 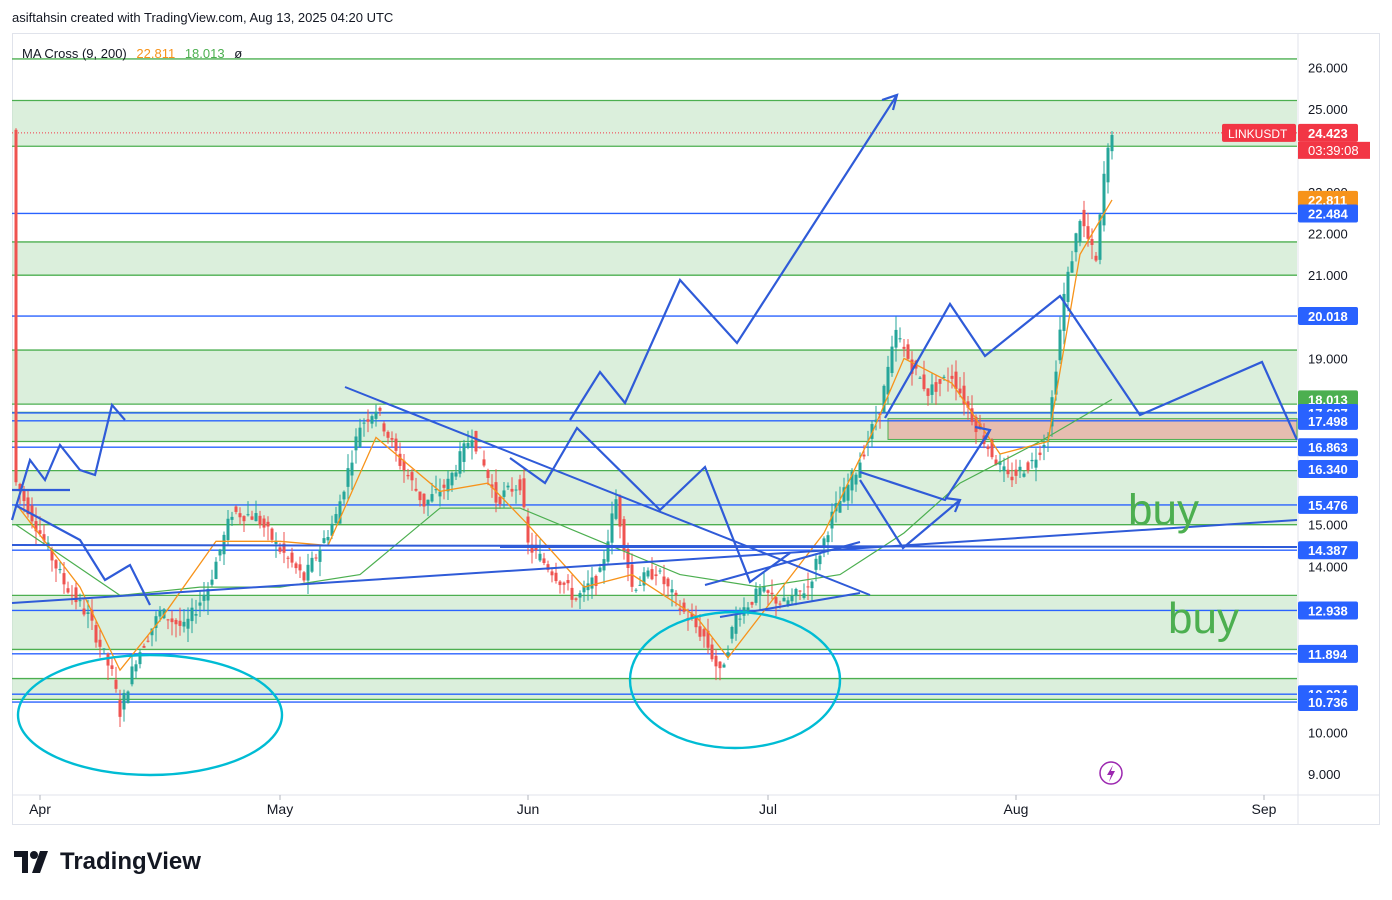 What do you see at coordinates (1328, 133) in the screenshot?
I see `price-label-text: 24.423` at bounding box center [1328, 133].